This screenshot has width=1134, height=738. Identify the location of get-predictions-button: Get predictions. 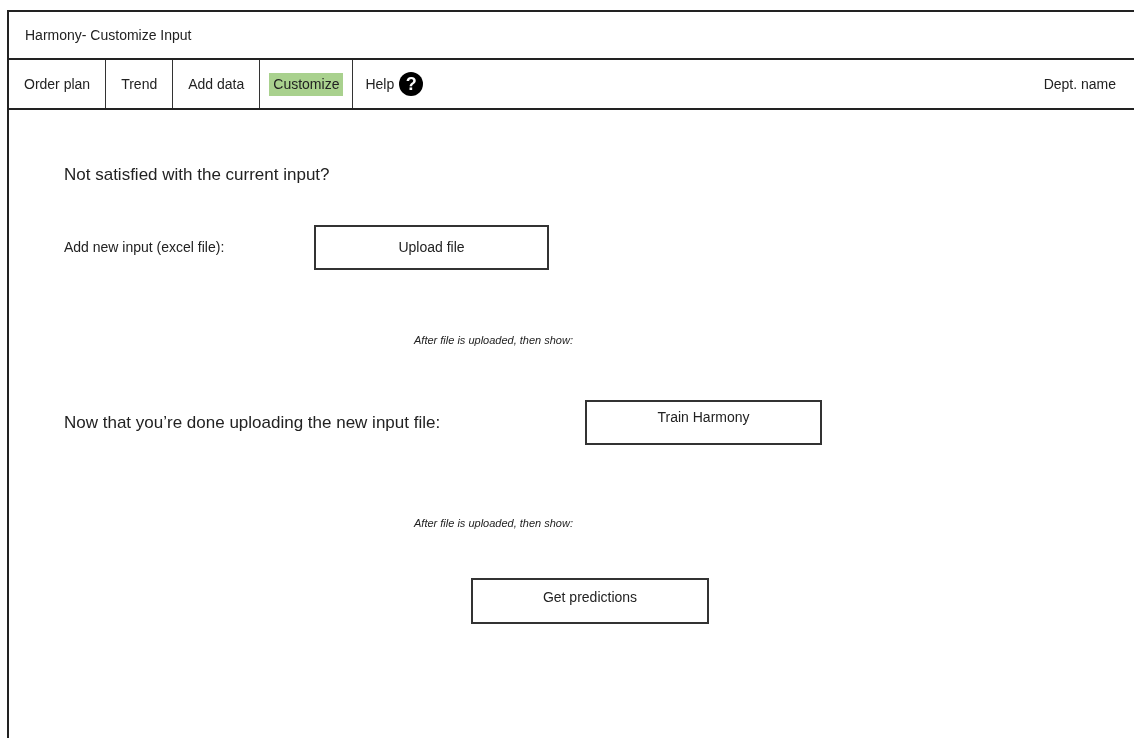
(590, 600).